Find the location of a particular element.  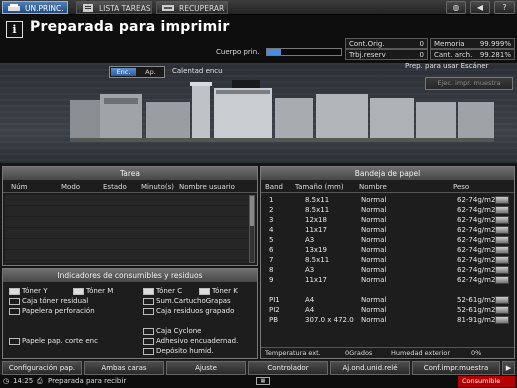

enc-option: Enc. is located at coordinates (123, 72).